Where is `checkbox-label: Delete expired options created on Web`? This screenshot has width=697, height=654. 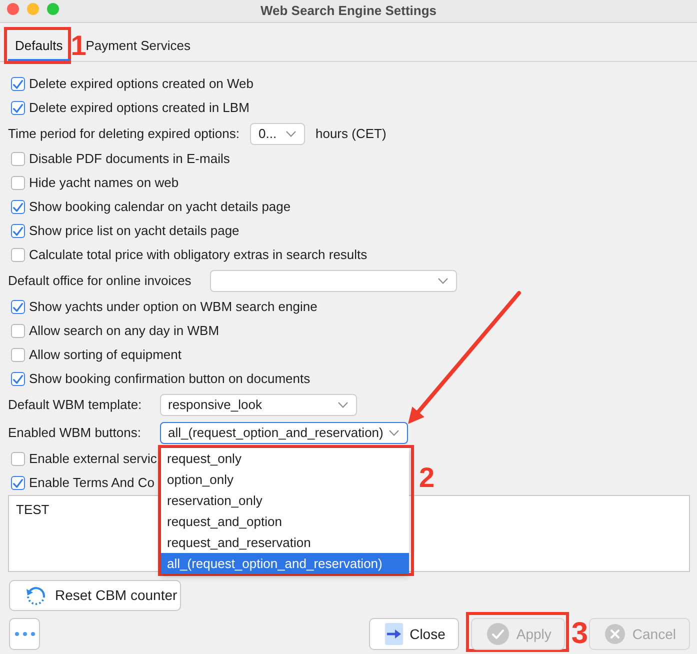 checkbox-label: Delete expired options created on Web is located at coordinates (141, 84).